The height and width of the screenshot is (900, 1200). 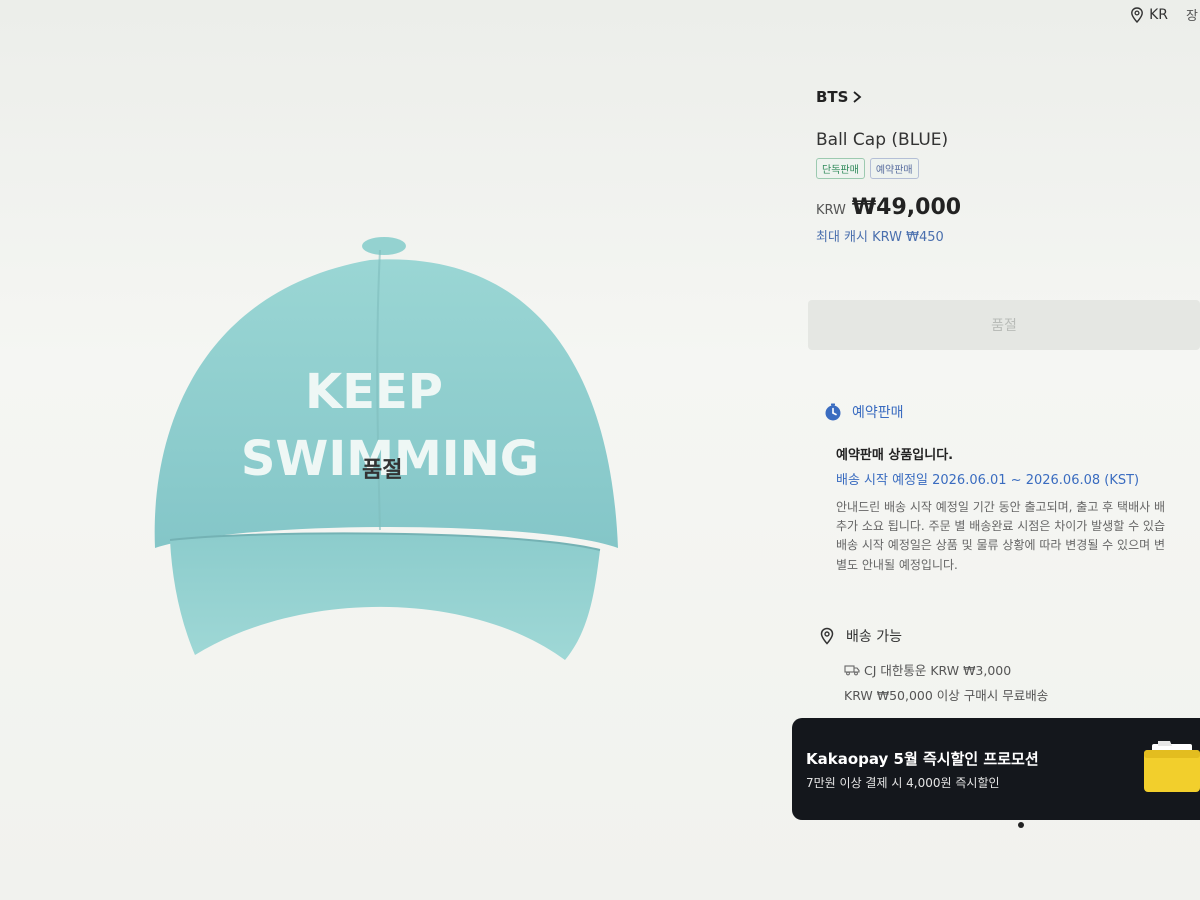 What do you see at coordinates (922, 759) in the screenshot?
I see `promo-title: Kakaopay 5월 즉시할인 프로모션` at bounding box center [922, 759].